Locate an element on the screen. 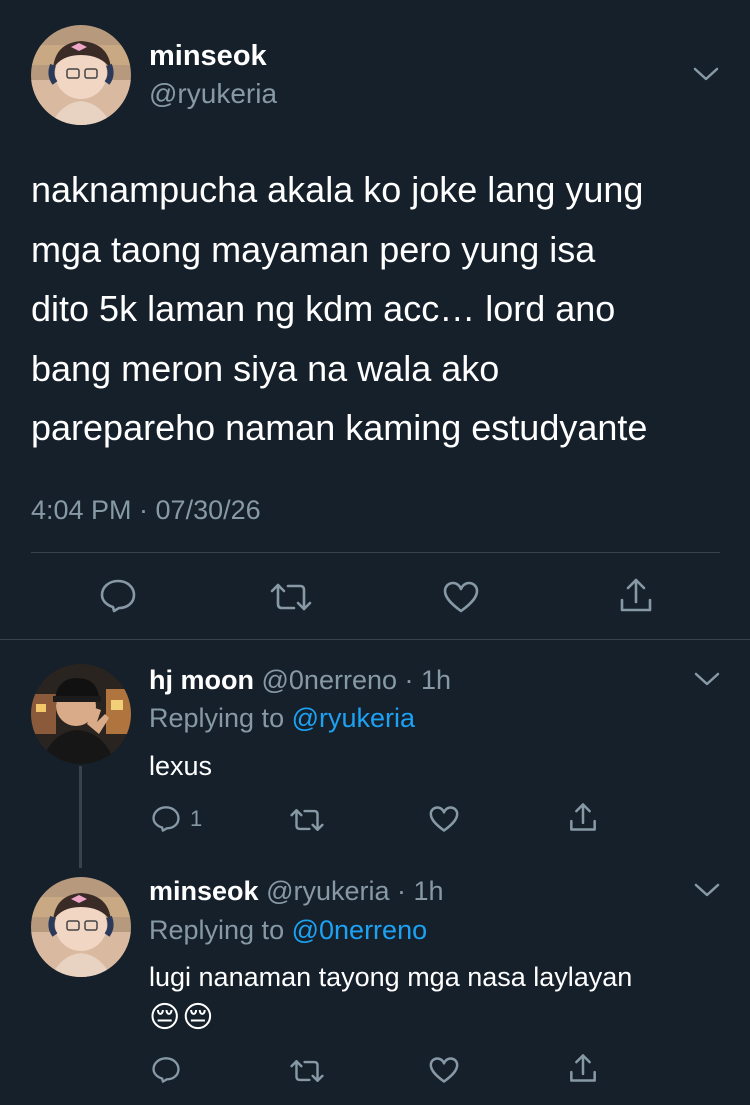  tweet-text-line: mga taong mayaman pero yung isa is located at coordinates (313, 249).